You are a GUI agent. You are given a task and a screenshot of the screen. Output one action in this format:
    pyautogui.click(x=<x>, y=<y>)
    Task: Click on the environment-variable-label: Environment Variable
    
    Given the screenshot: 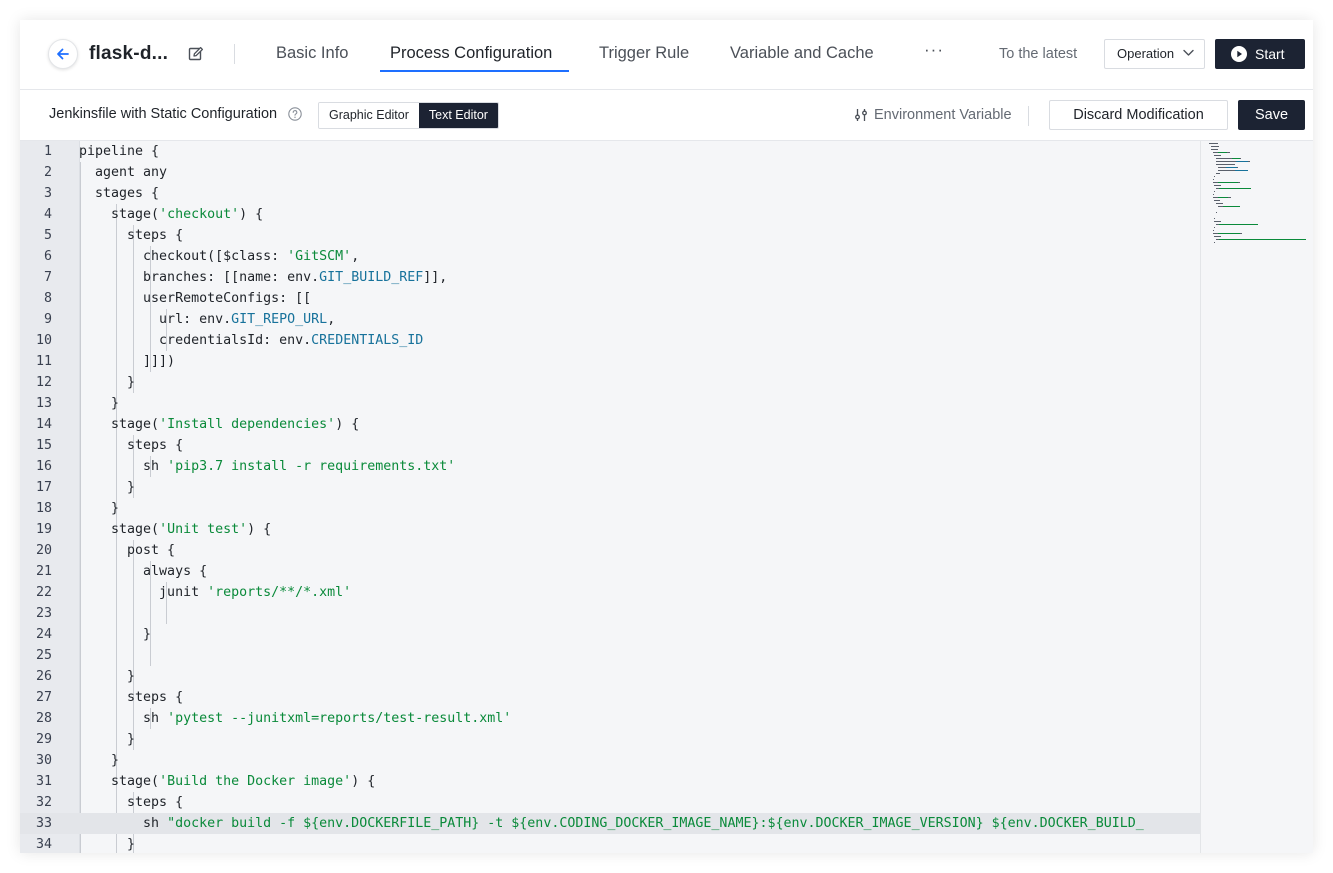 What is the action you would take?
    pyautogui.click(x=943, y=115)
    